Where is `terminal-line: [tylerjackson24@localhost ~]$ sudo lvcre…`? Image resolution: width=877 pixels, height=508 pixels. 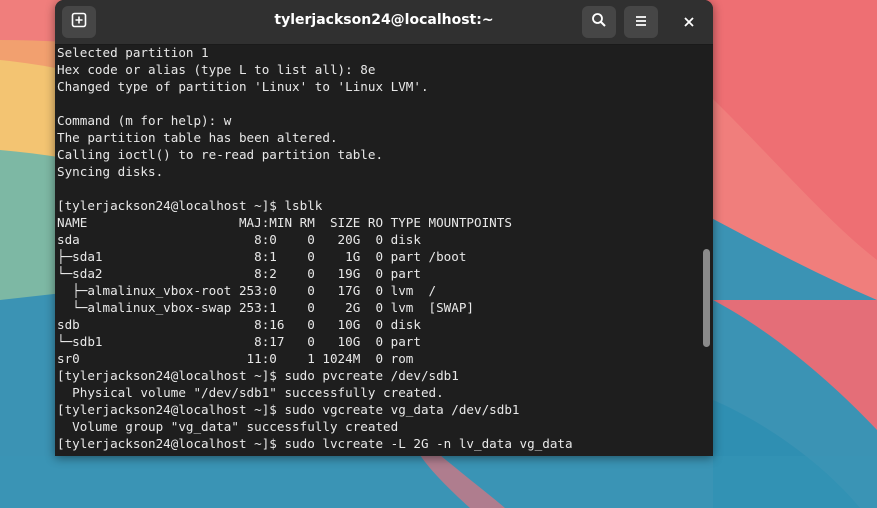
terminal-line: [tylerjackson24@localhost ~]$ sudo lvcre… is located at coordinates (315, 443).